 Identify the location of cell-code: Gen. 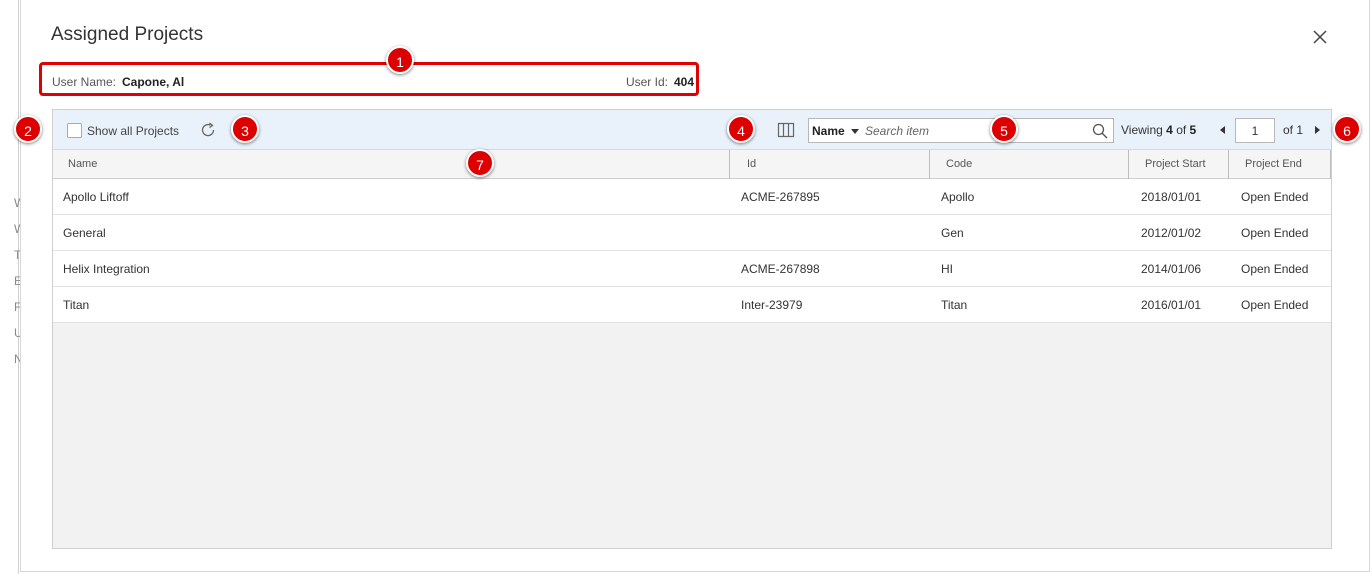
(952, 233).